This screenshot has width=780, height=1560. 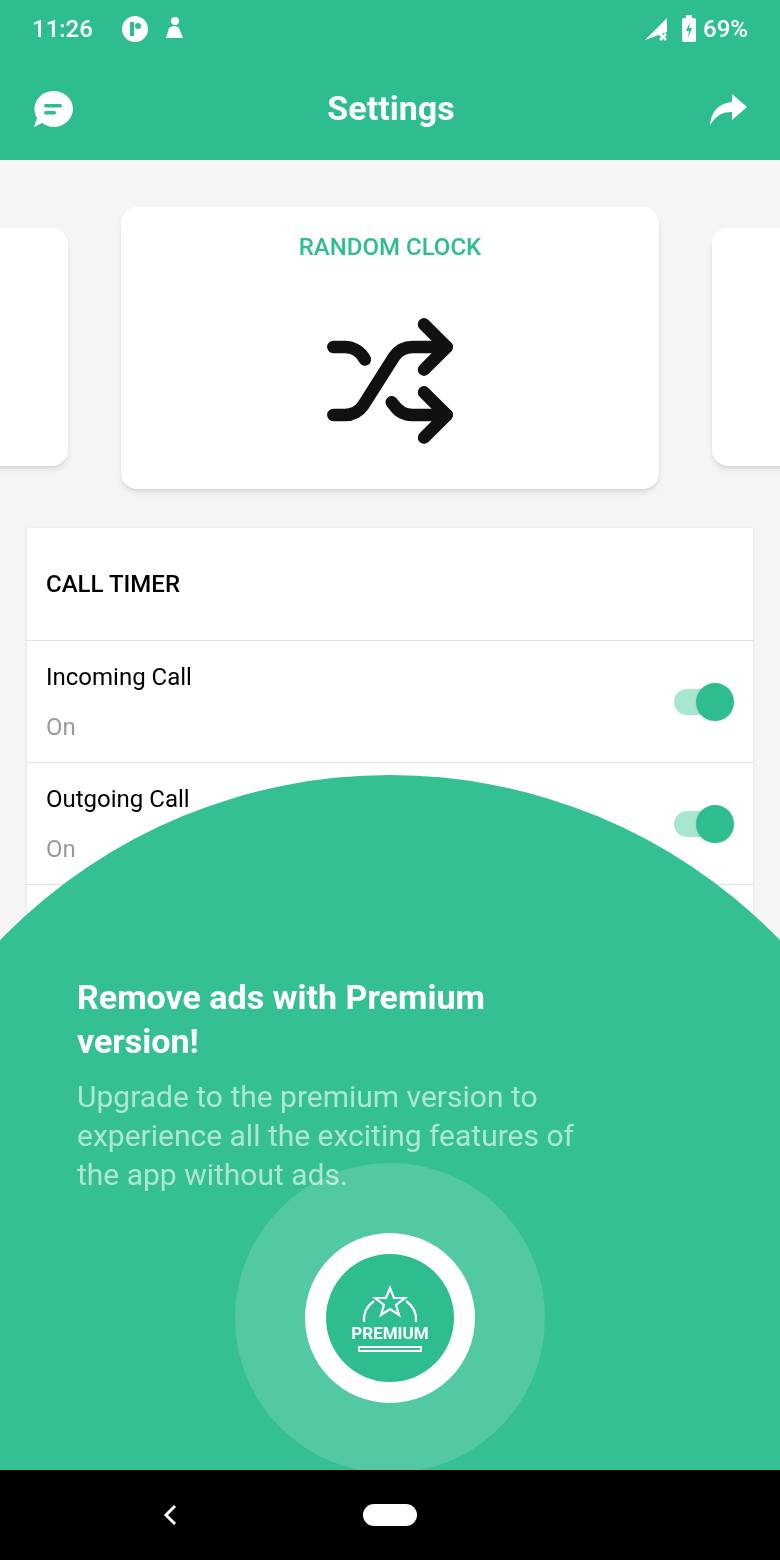 What do you see at coordinates (113, 584) in the screenshot?
I see `section-heading: CALL TIMER` at bounding box center [113, 584].